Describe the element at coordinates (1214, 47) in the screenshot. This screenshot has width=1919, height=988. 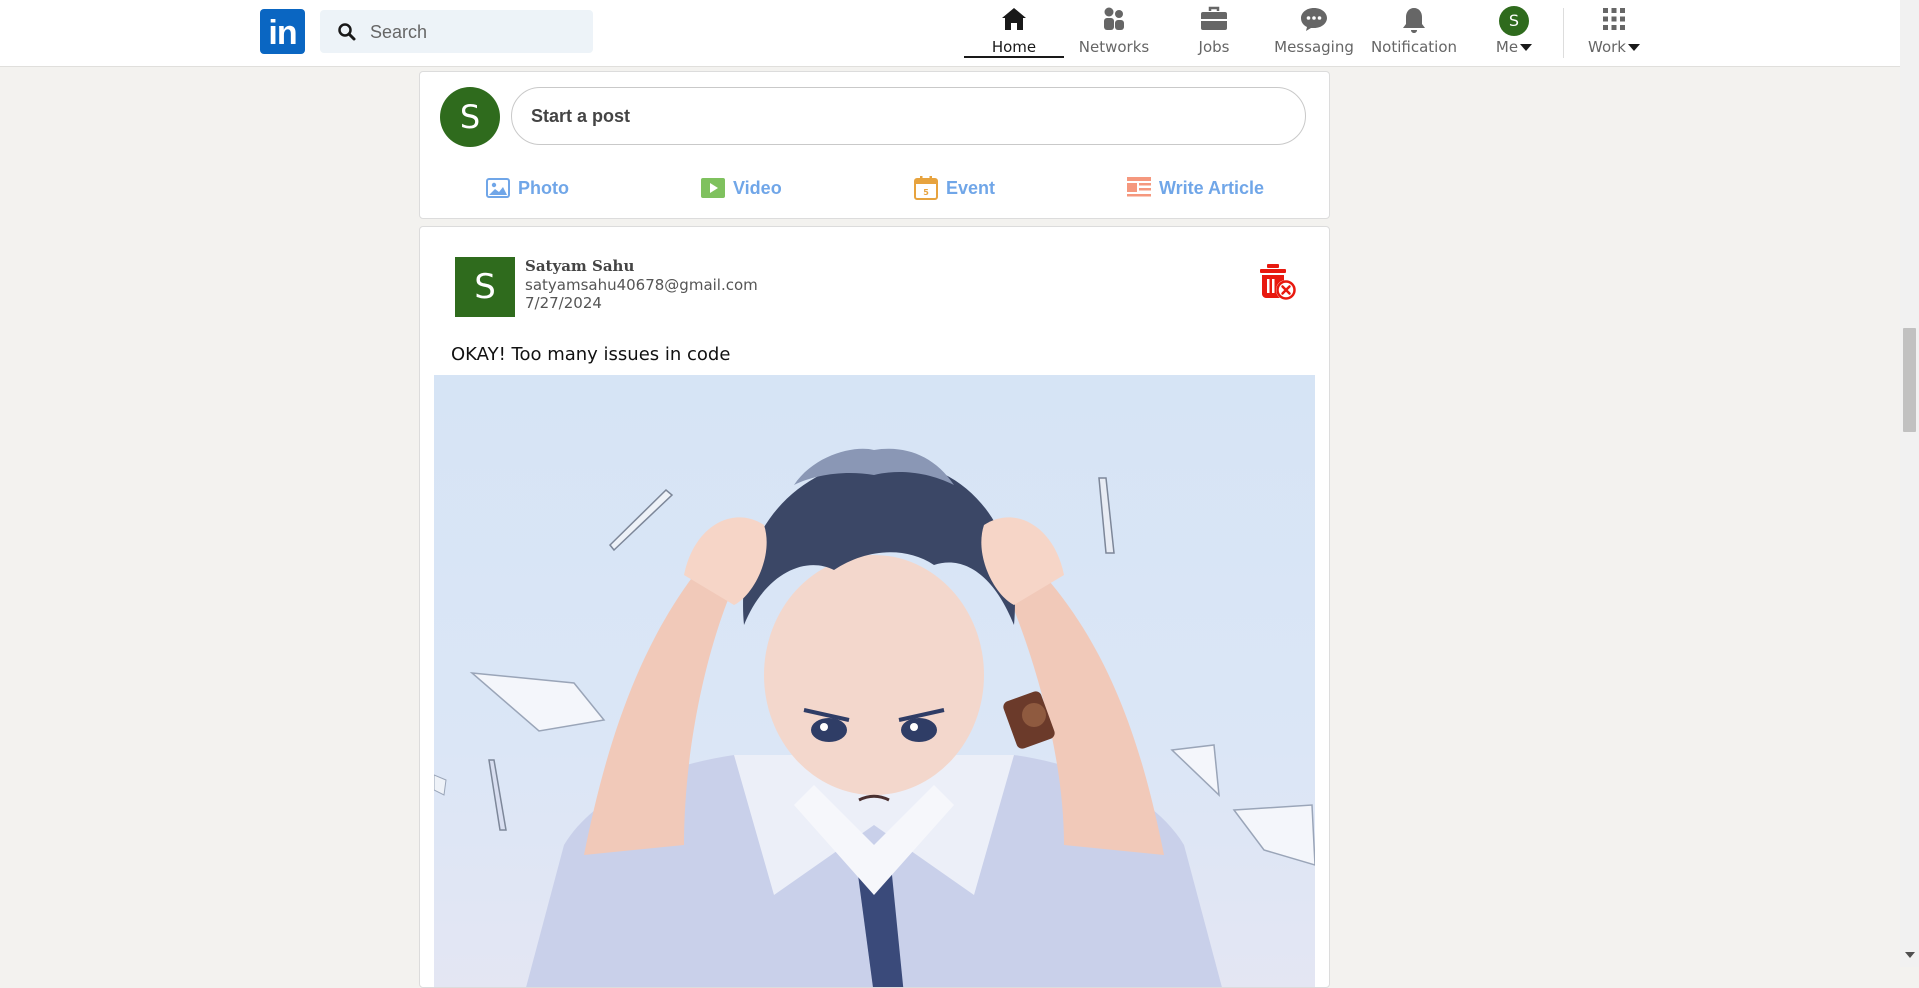
I see `nav-jobs-label: Jobs` at that location.